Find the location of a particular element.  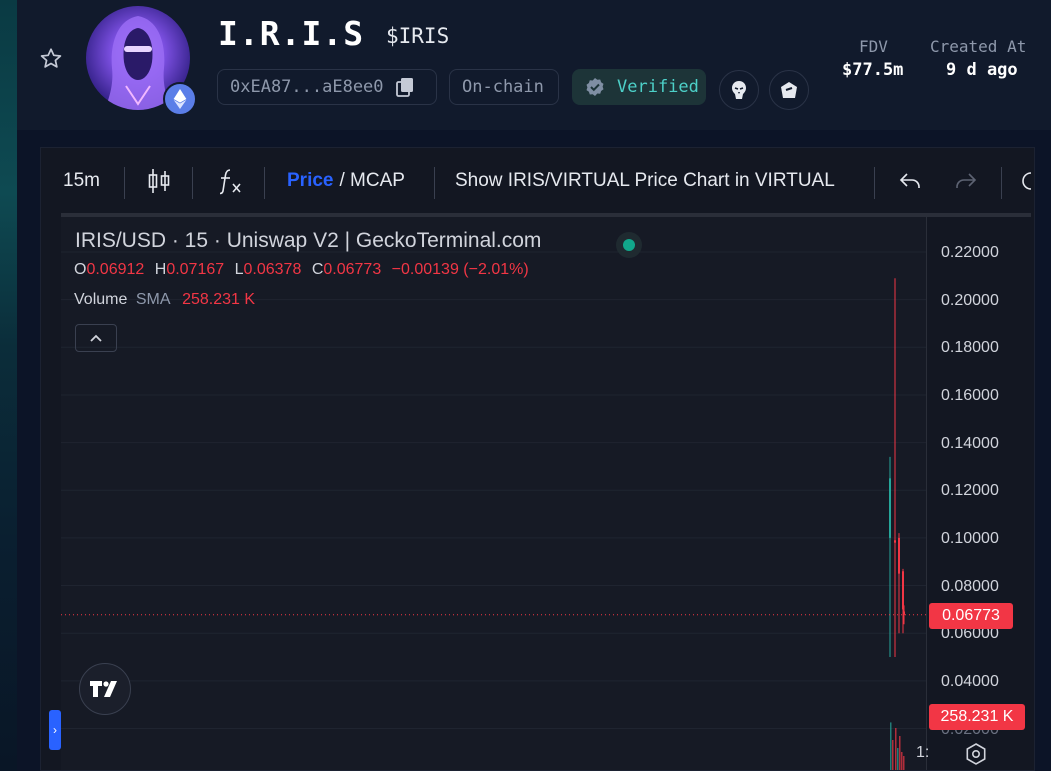

show-virtual-chart-button: Show IRIS/VIRTUAL Price Chart in VIRTUAL is located at coordinates (645, 181).